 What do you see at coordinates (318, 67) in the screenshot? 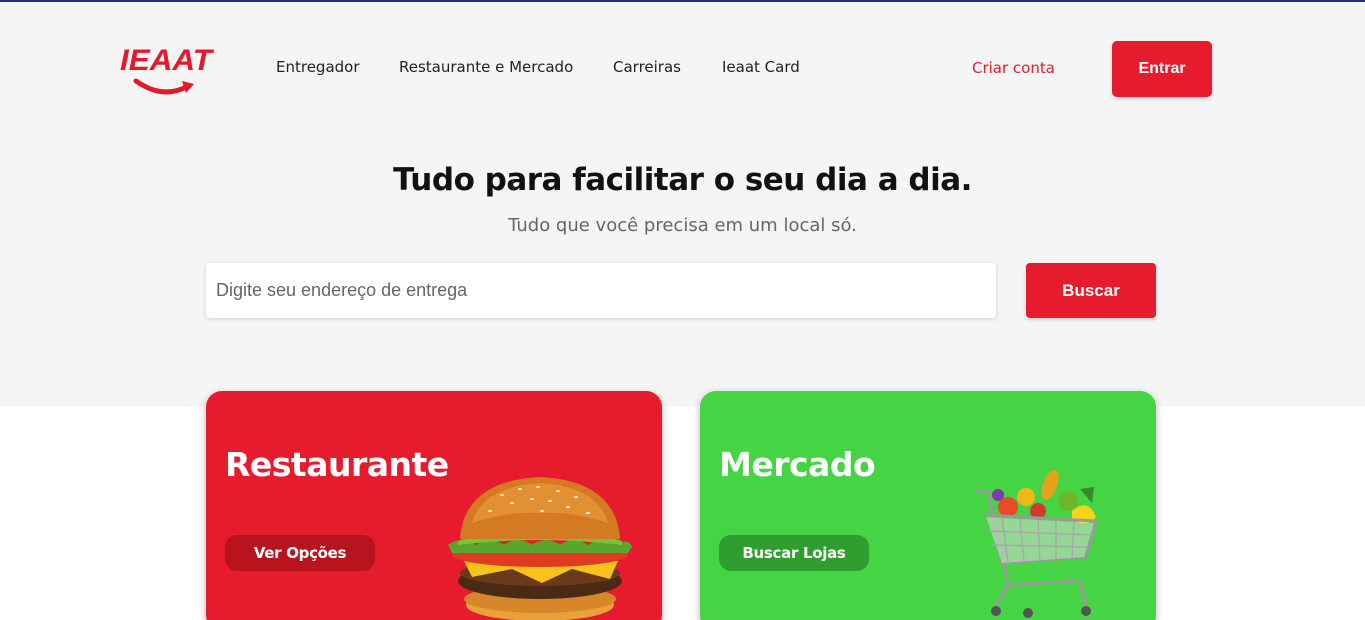
I see `nav-link-entregador: Entregador` at bounding box center [318, 67].